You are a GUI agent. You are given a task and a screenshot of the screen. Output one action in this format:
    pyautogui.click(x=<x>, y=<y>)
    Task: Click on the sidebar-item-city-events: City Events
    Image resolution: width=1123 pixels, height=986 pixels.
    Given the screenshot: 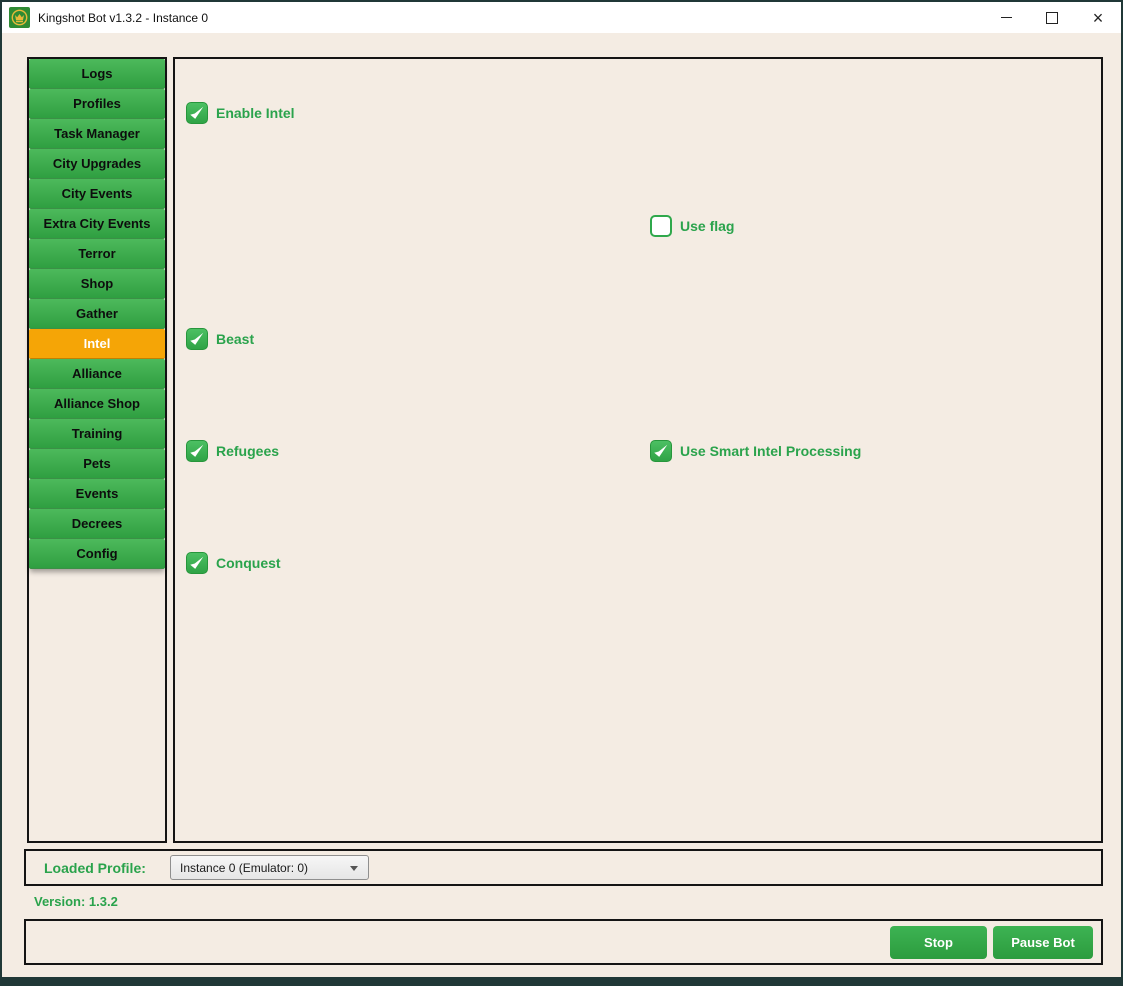 What is the action you would take?
    pyautogui.click(x=97, y=194)
    